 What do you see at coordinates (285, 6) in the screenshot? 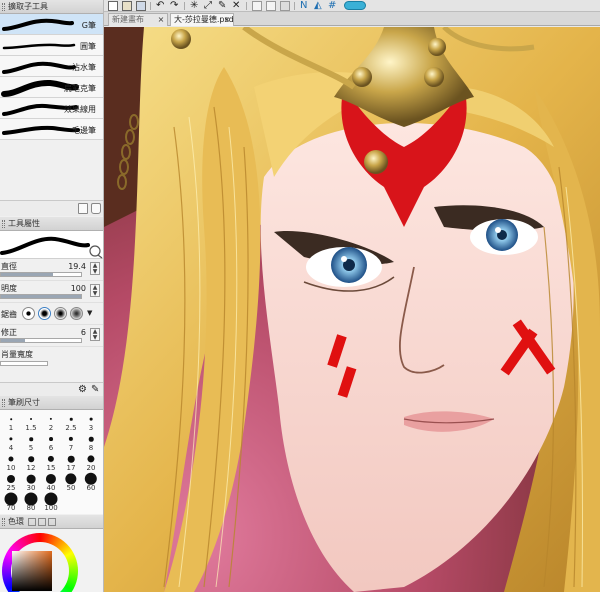
I see `frame-icon` at bounding box center [285, 6].